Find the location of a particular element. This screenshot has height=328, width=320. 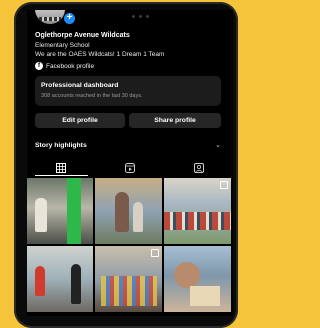

grid-icon is located at coordinates (61, 168).